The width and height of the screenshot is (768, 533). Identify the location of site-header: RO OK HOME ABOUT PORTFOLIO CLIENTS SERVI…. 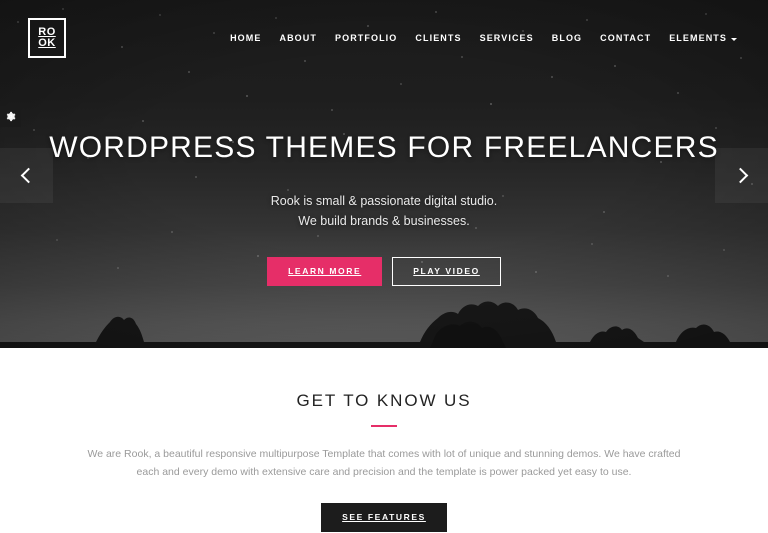
(384, 38).